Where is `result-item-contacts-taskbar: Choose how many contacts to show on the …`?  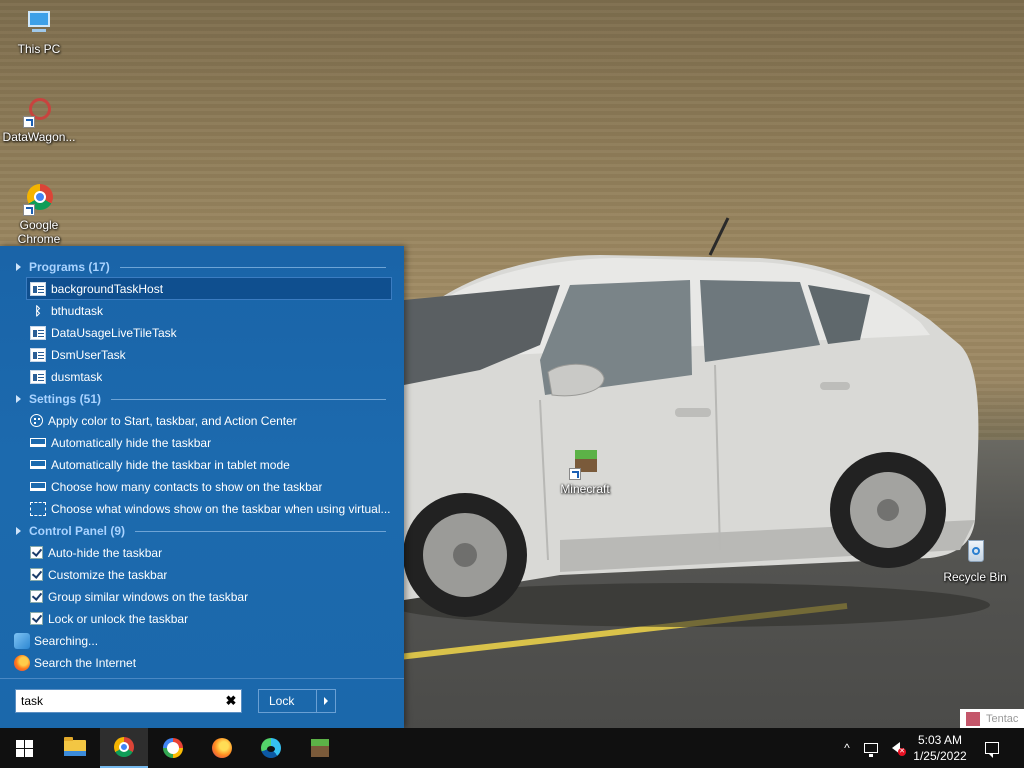 result-item-contacts-taskbar: Choose how many contacts to show on the … is located at coordinates (209, 486).